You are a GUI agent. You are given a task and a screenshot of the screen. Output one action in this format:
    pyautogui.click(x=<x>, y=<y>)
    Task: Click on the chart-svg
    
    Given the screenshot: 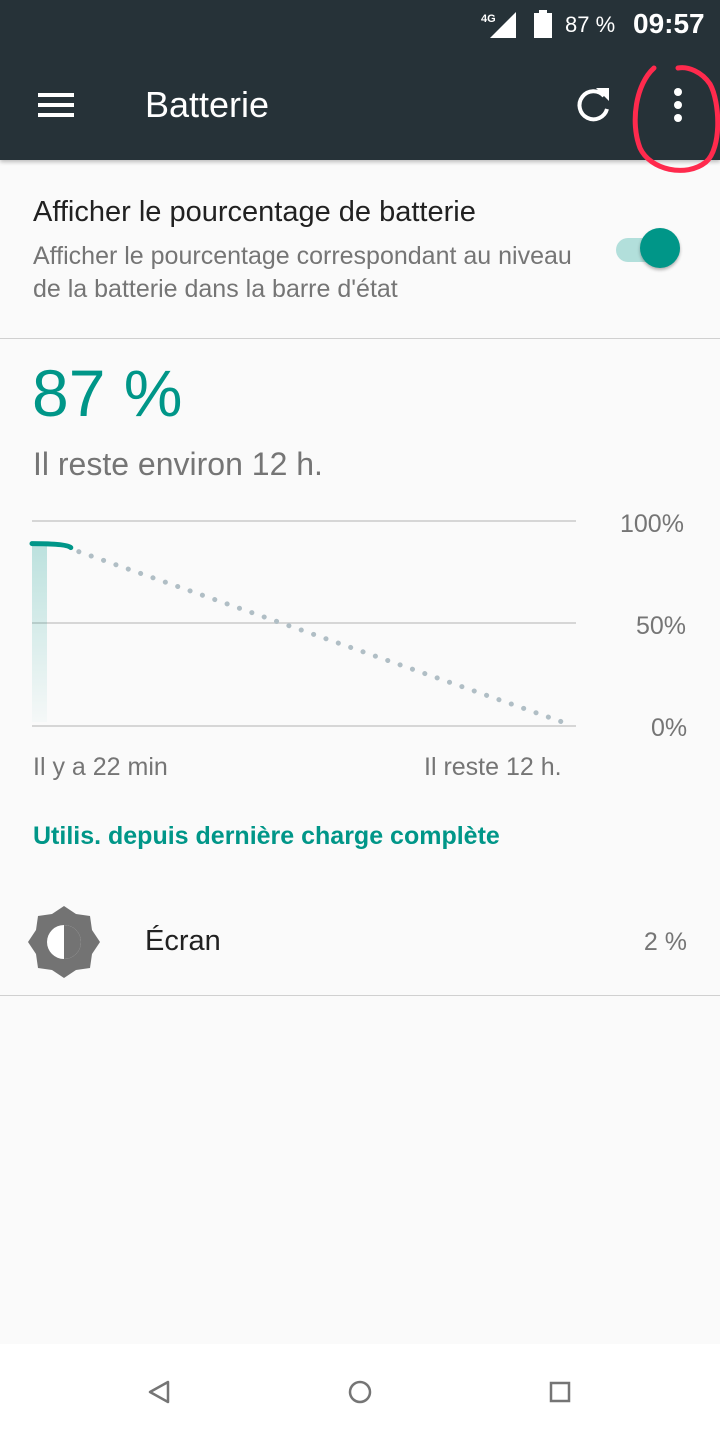 What is the action you would take?
    pyautogui.click(x=302, y=623)
    